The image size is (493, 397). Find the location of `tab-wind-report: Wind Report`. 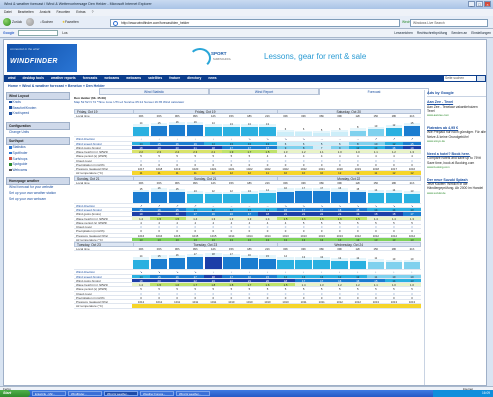

tab-wind-report: Wind Report is located at coordinates (264, 91).